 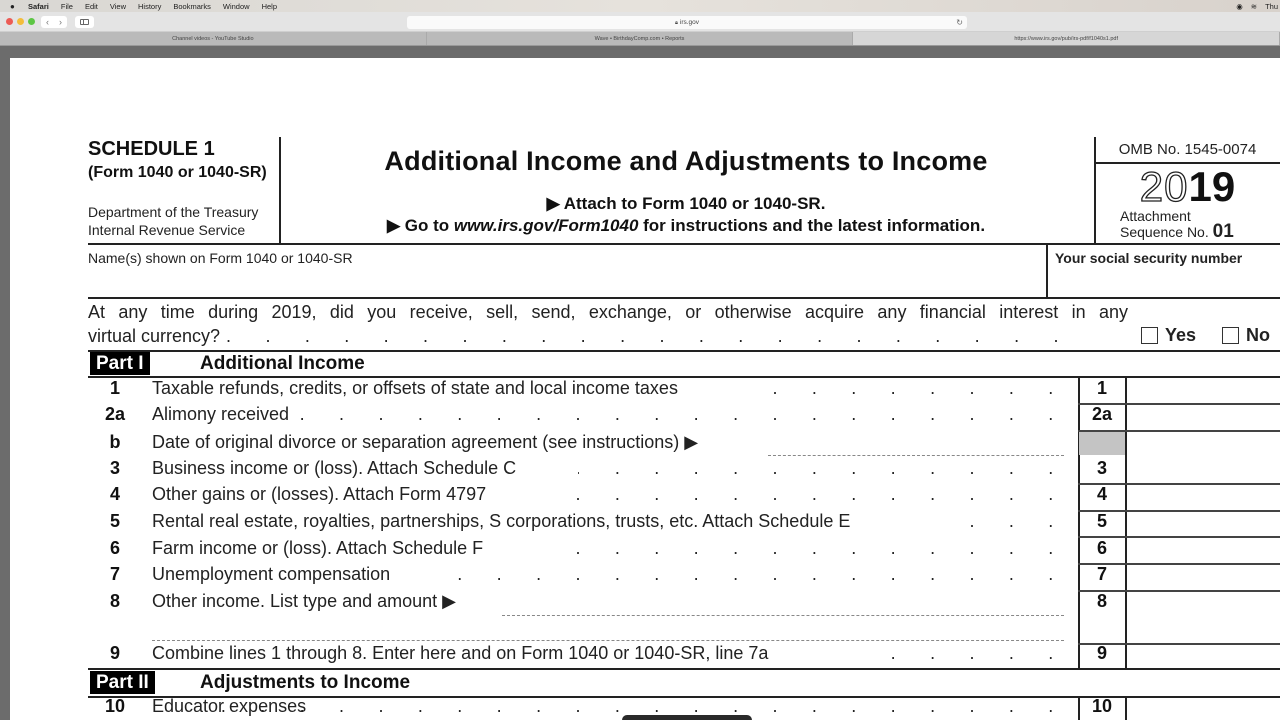 What do you see at coordinates (1230, 335) in the screenshot?
I see `no-checkbox` at bounding box center [1230, 335].